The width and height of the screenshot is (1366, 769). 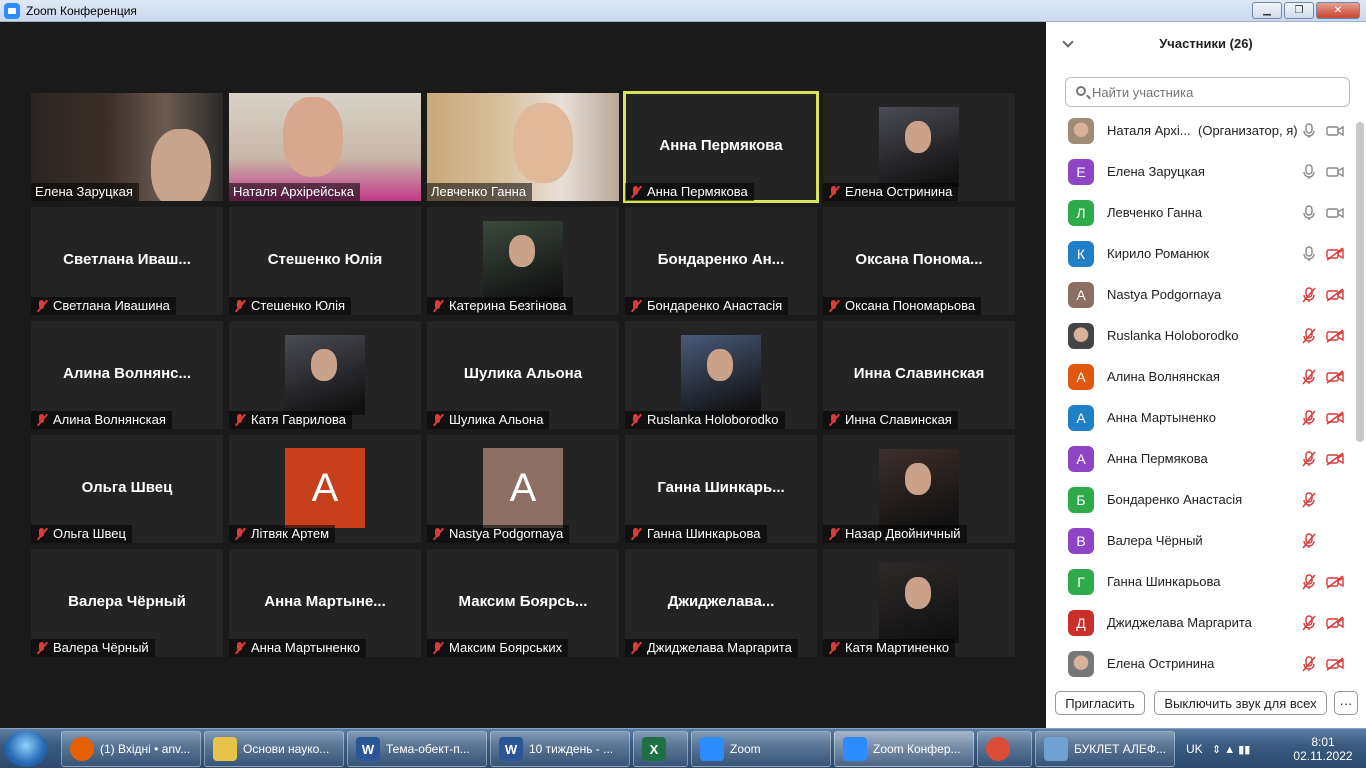 I want to click on video-tile: Елена Заруцкая, so click(x=127, y=147).